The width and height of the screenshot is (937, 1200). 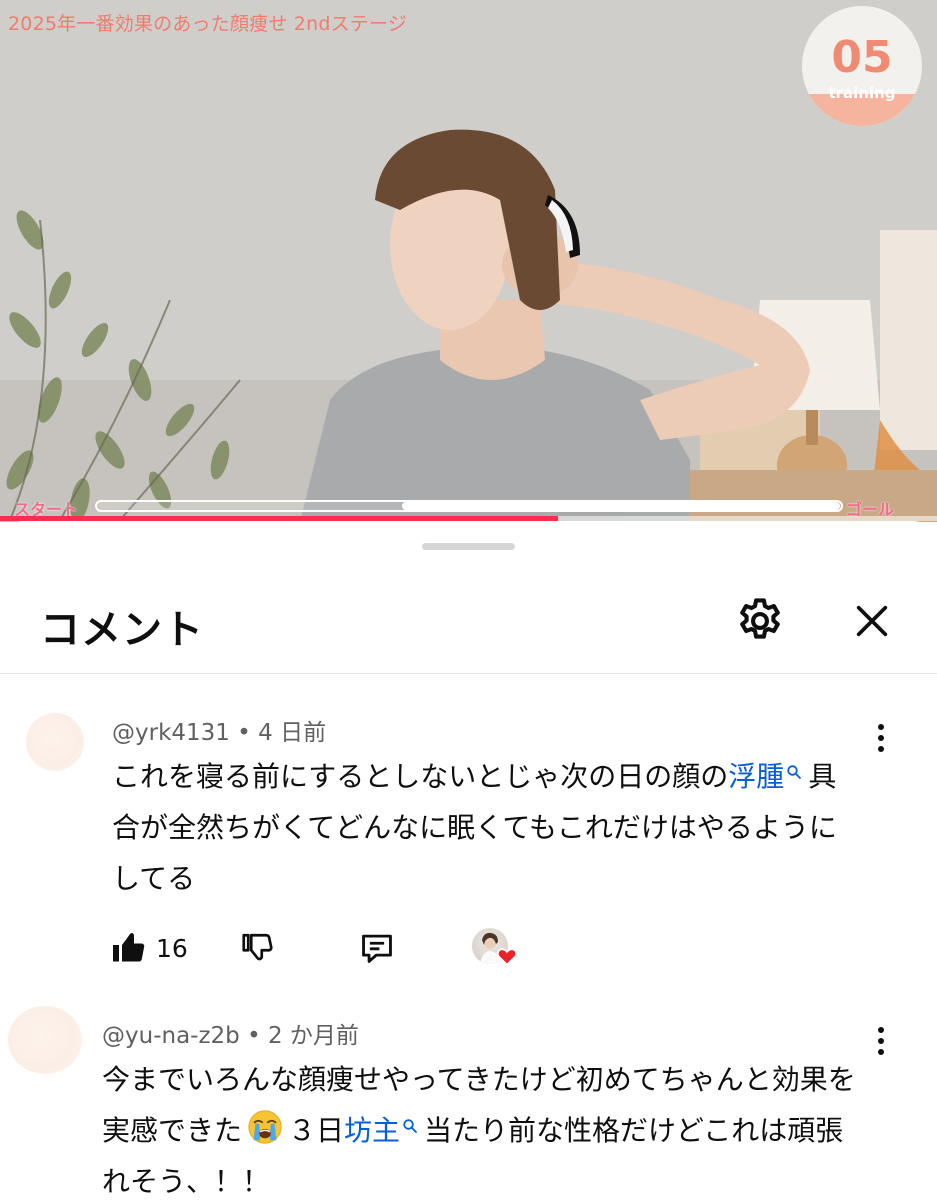 What do you see at coordinates (420, 776) in the screenshot?
I see `comment-text: これを寝る前にするとしないとじゃ次の日の顔の` at bounding box center [420, 776].